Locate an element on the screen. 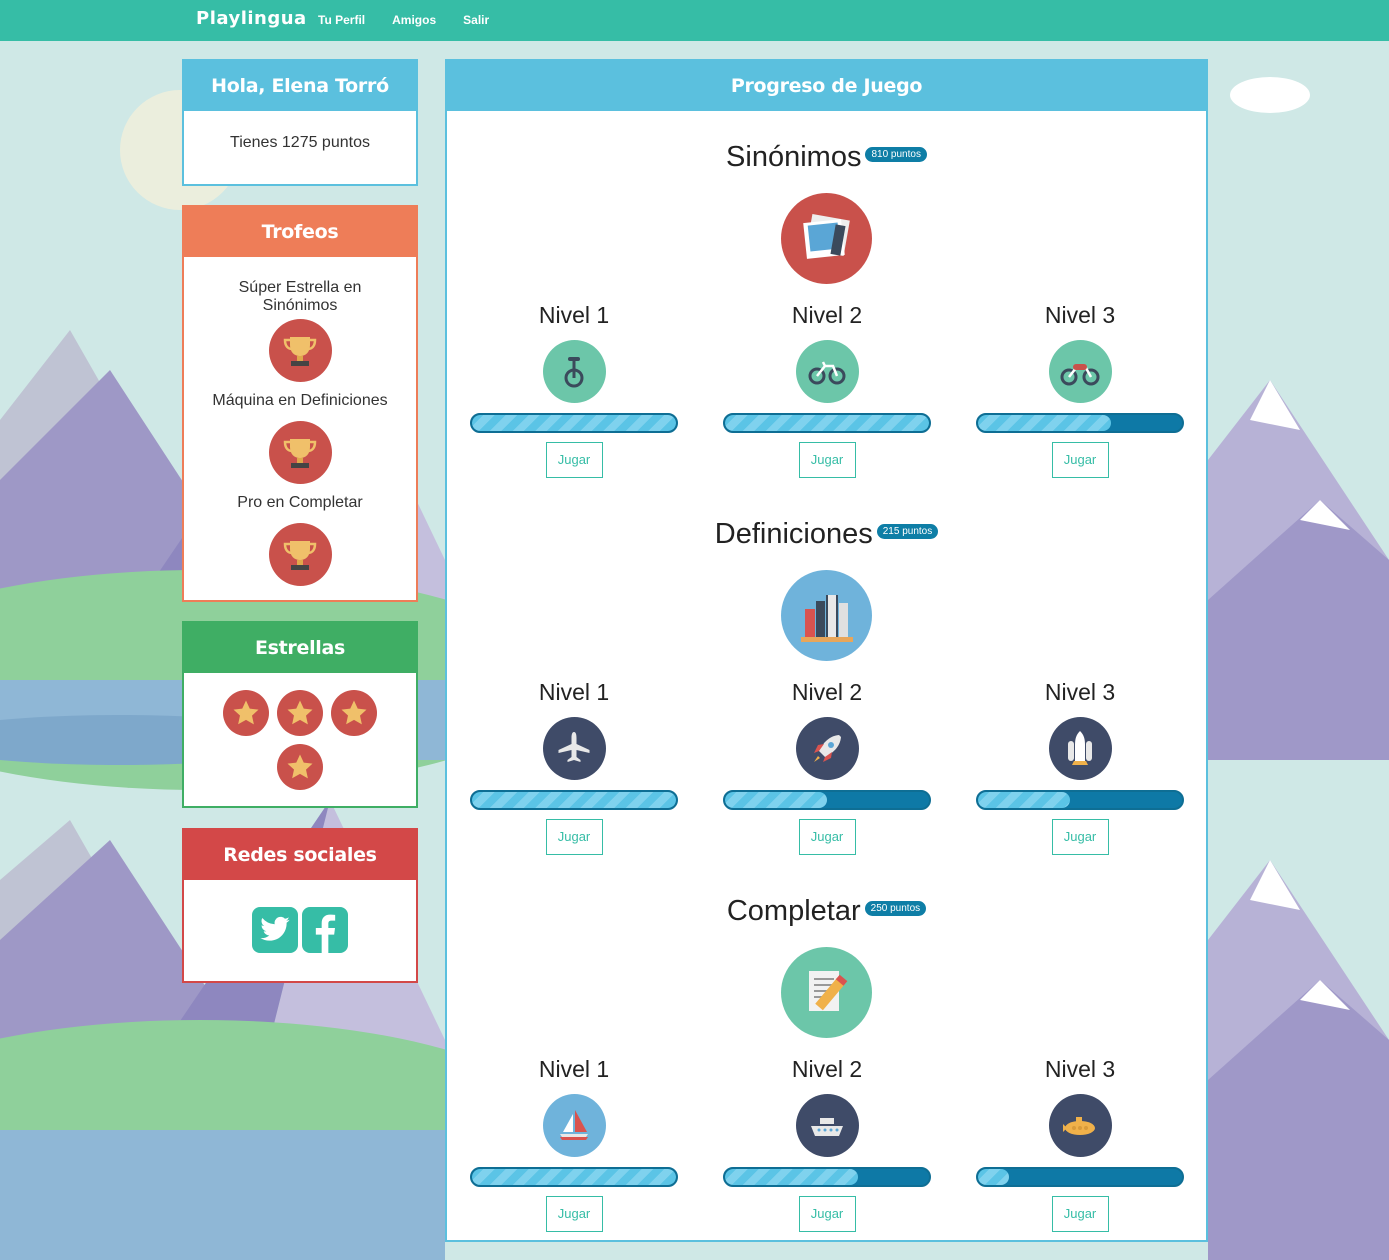  trophy-label: Súper Estrella en Sinónimos is located at coordinates (300, 296).